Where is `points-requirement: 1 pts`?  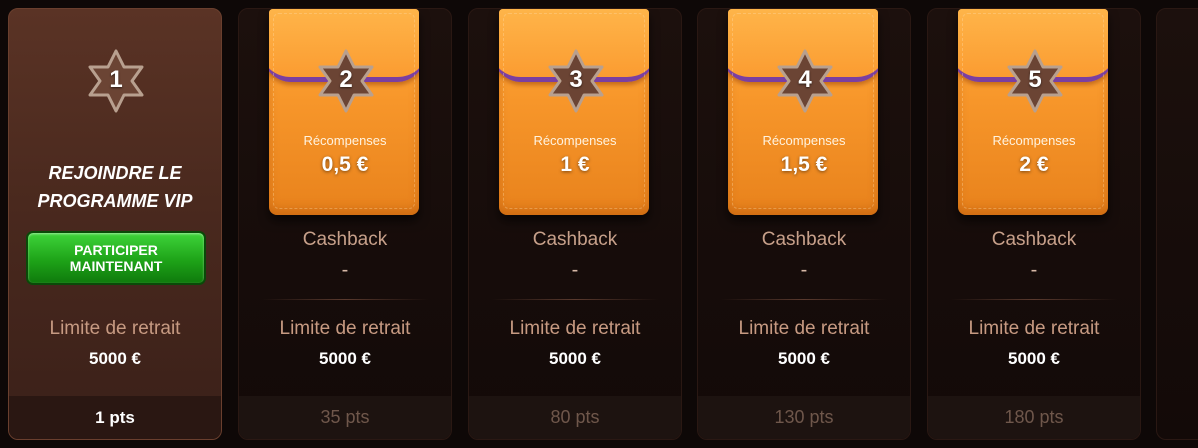 points-requirement: 1 pts is located at coordinates (115, 417).